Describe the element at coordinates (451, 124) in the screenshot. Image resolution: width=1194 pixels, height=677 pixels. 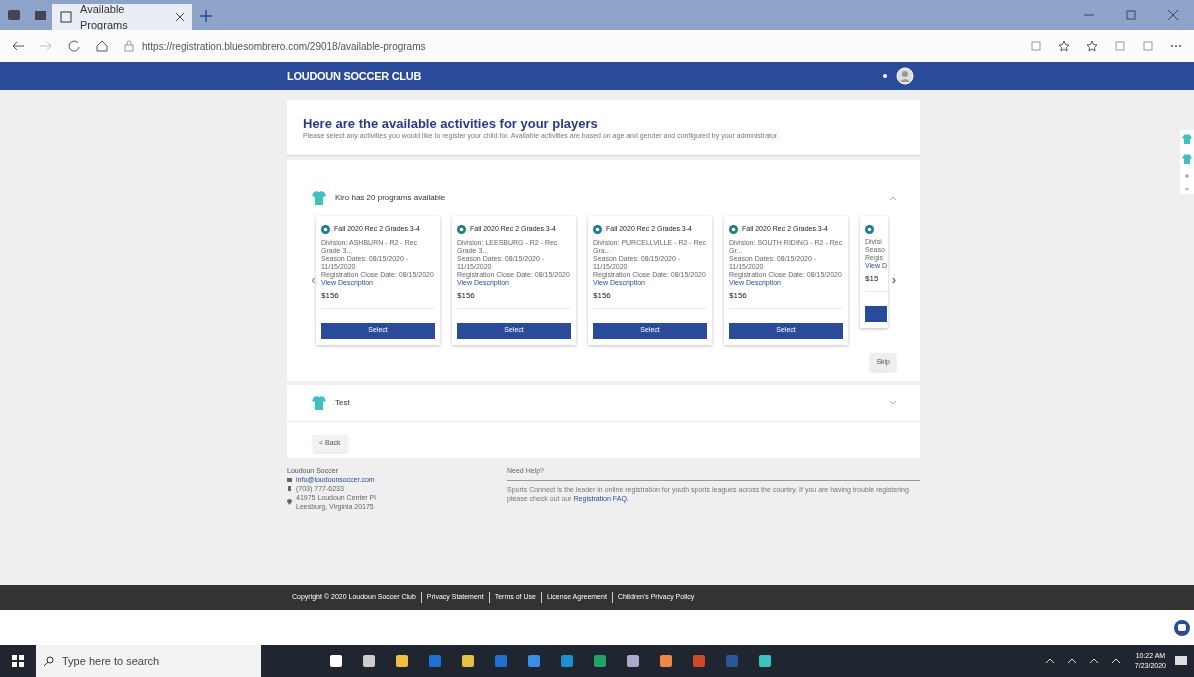
I see `page-heading: Here are the available activities for your players` at that location.